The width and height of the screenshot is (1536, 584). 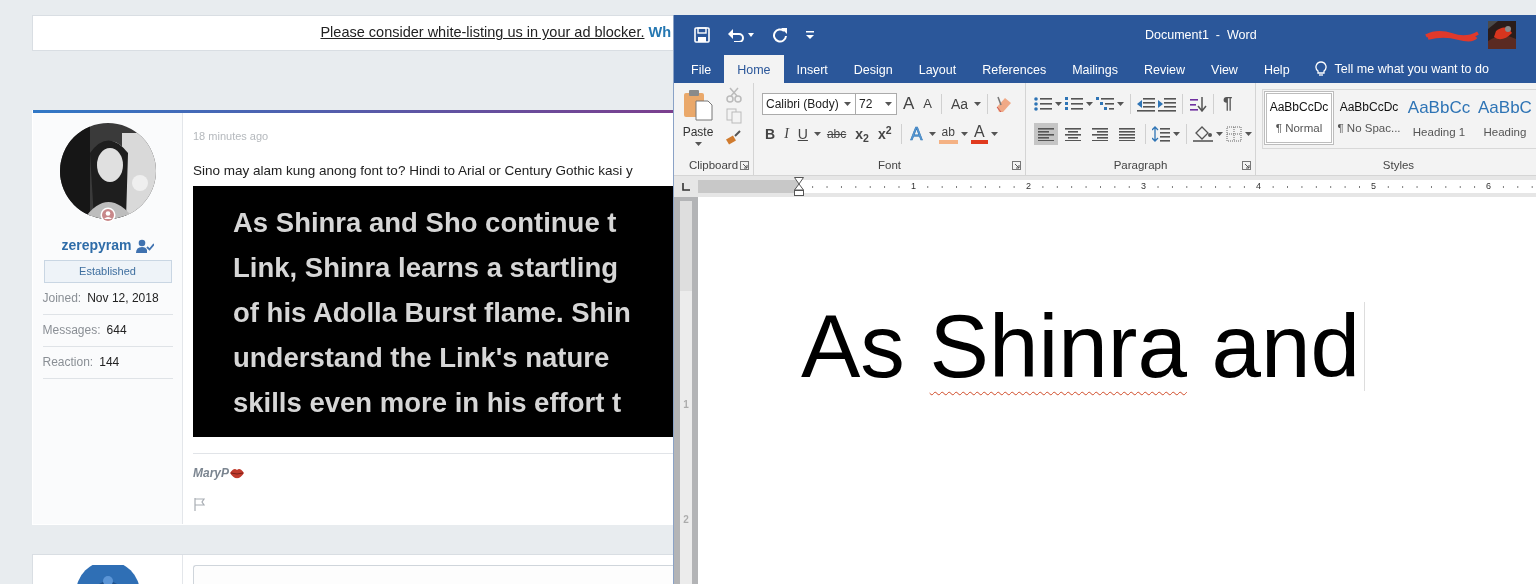 I want to click on ribbon-tab: Insert, so click(x=812, y=69).